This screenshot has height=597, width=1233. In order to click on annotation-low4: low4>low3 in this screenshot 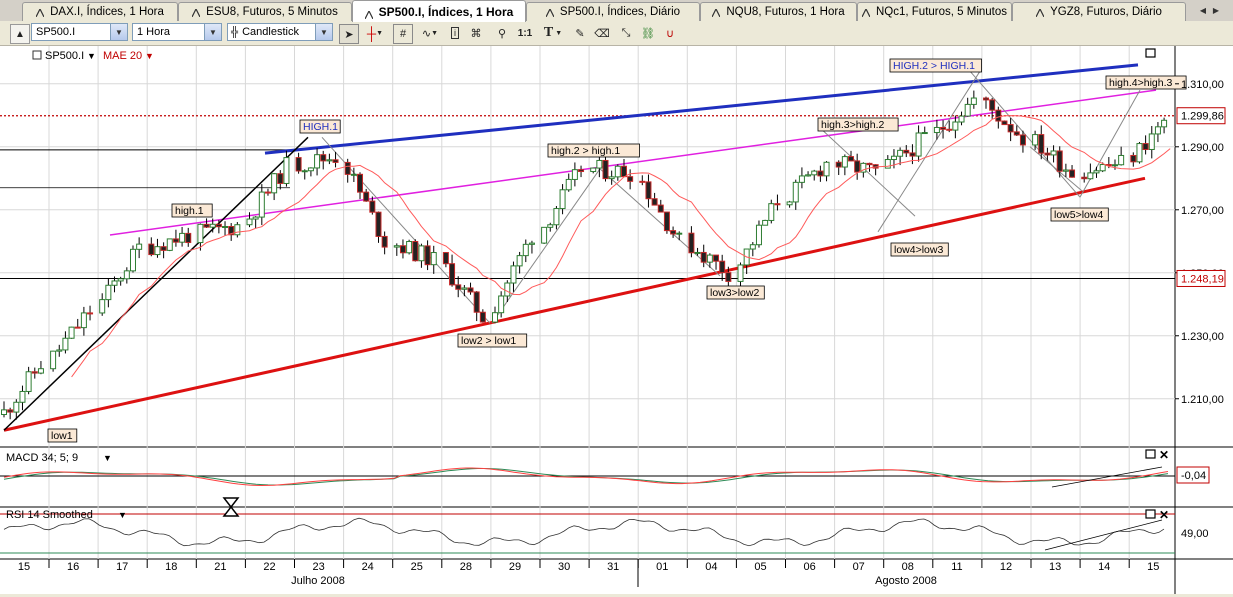, I will do `click(919, 249)`.